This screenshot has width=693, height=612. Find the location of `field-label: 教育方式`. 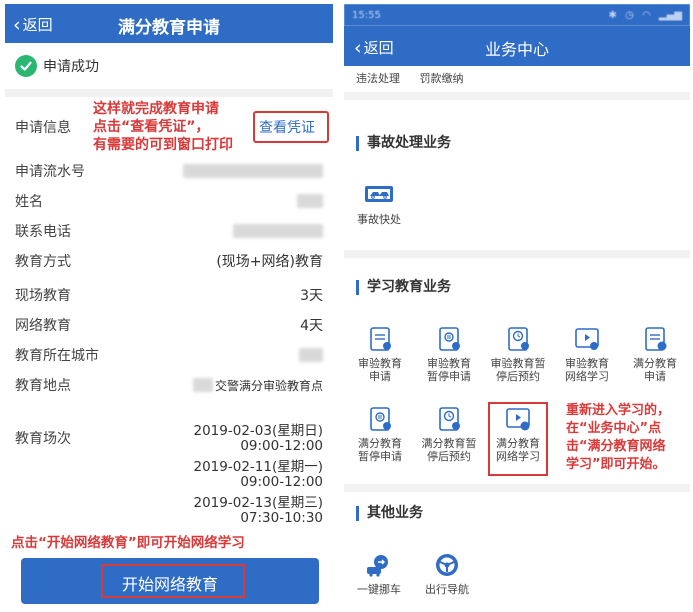

field-label: 教育方式 is located at coordinates (43, 262).